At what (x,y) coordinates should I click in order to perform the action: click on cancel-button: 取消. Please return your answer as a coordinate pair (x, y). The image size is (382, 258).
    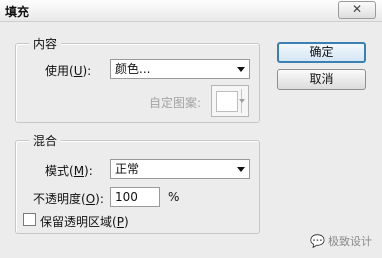
    Looking at the image, I should click on (321, 79).